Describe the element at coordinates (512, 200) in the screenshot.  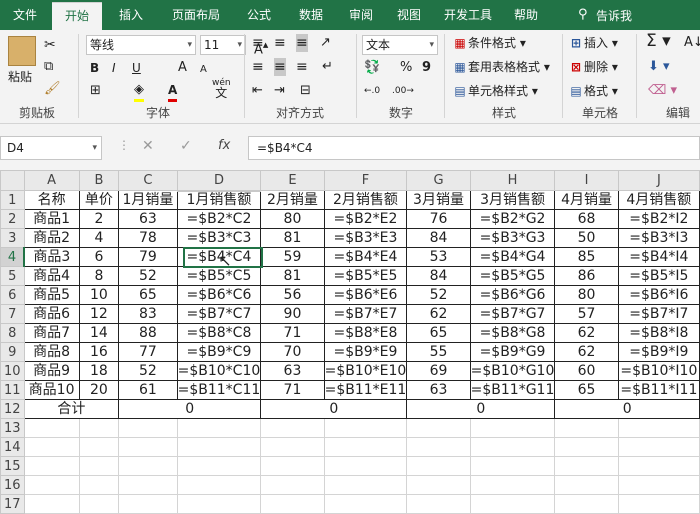
I see `cell-H1: 3月销售额` at that location.